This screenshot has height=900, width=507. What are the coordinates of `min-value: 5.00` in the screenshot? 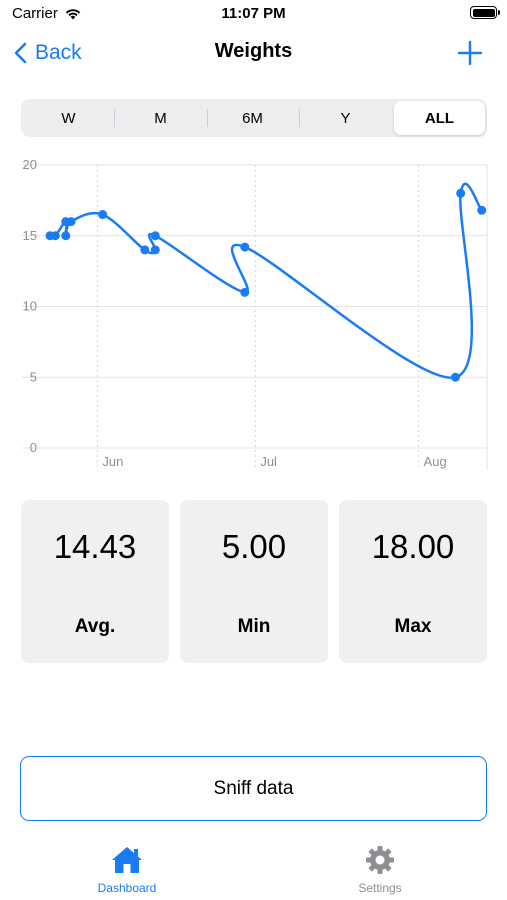 It's located at (254, 546).